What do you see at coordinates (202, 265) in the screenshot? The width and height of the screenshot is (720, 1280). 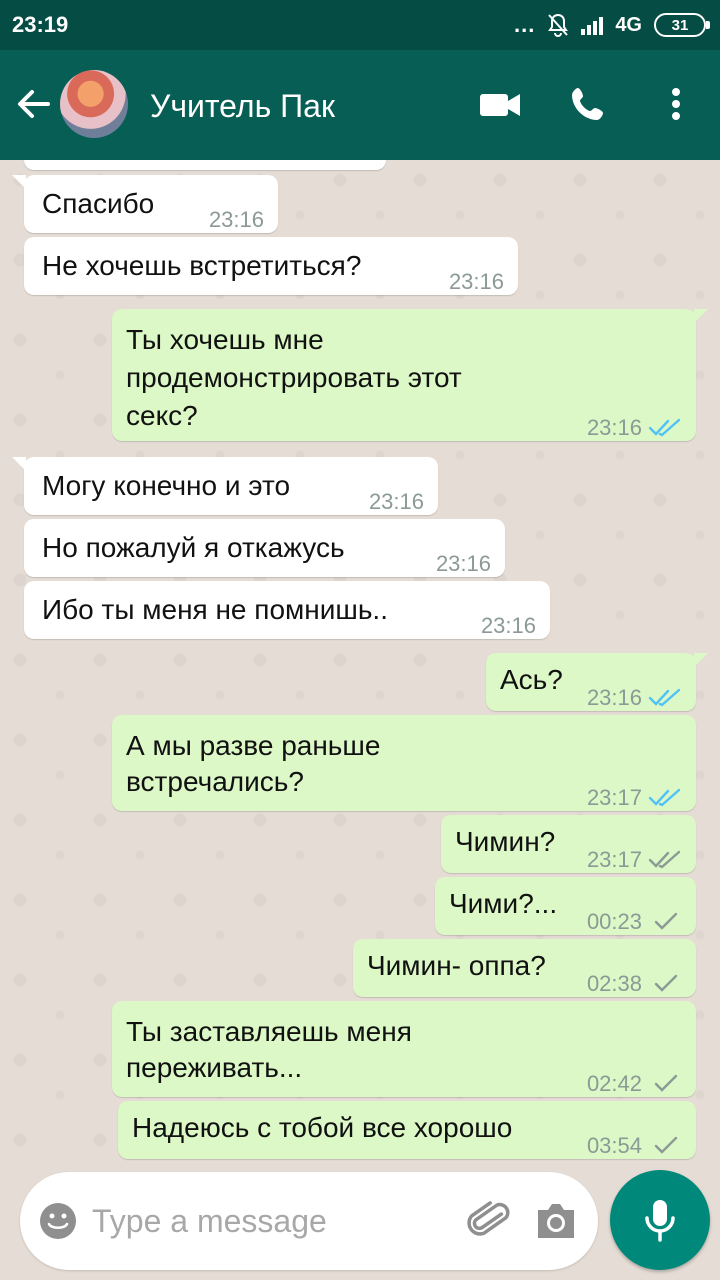 I see `message-text: Не хочешь встретиться?` at bounding box center [202, 265].